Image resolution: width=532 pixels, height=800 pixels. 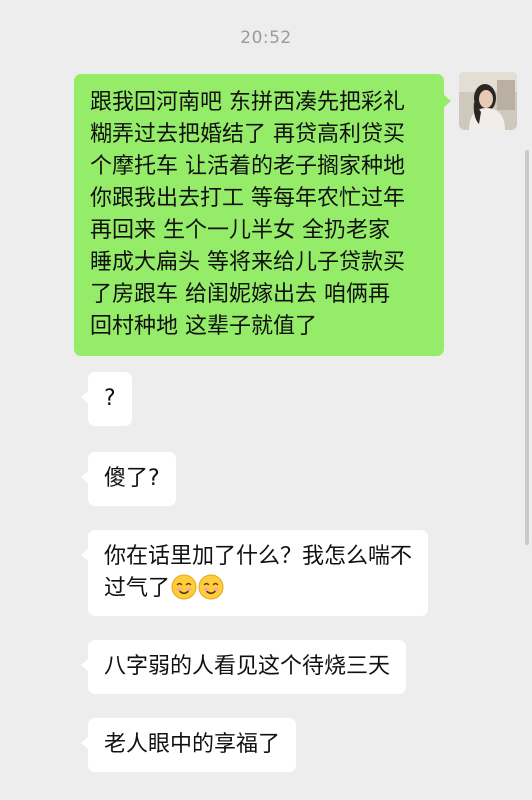 I want to click on received-message-bubble: 八字弱的人看见这个待烧三天, so click(x=243, y=667).